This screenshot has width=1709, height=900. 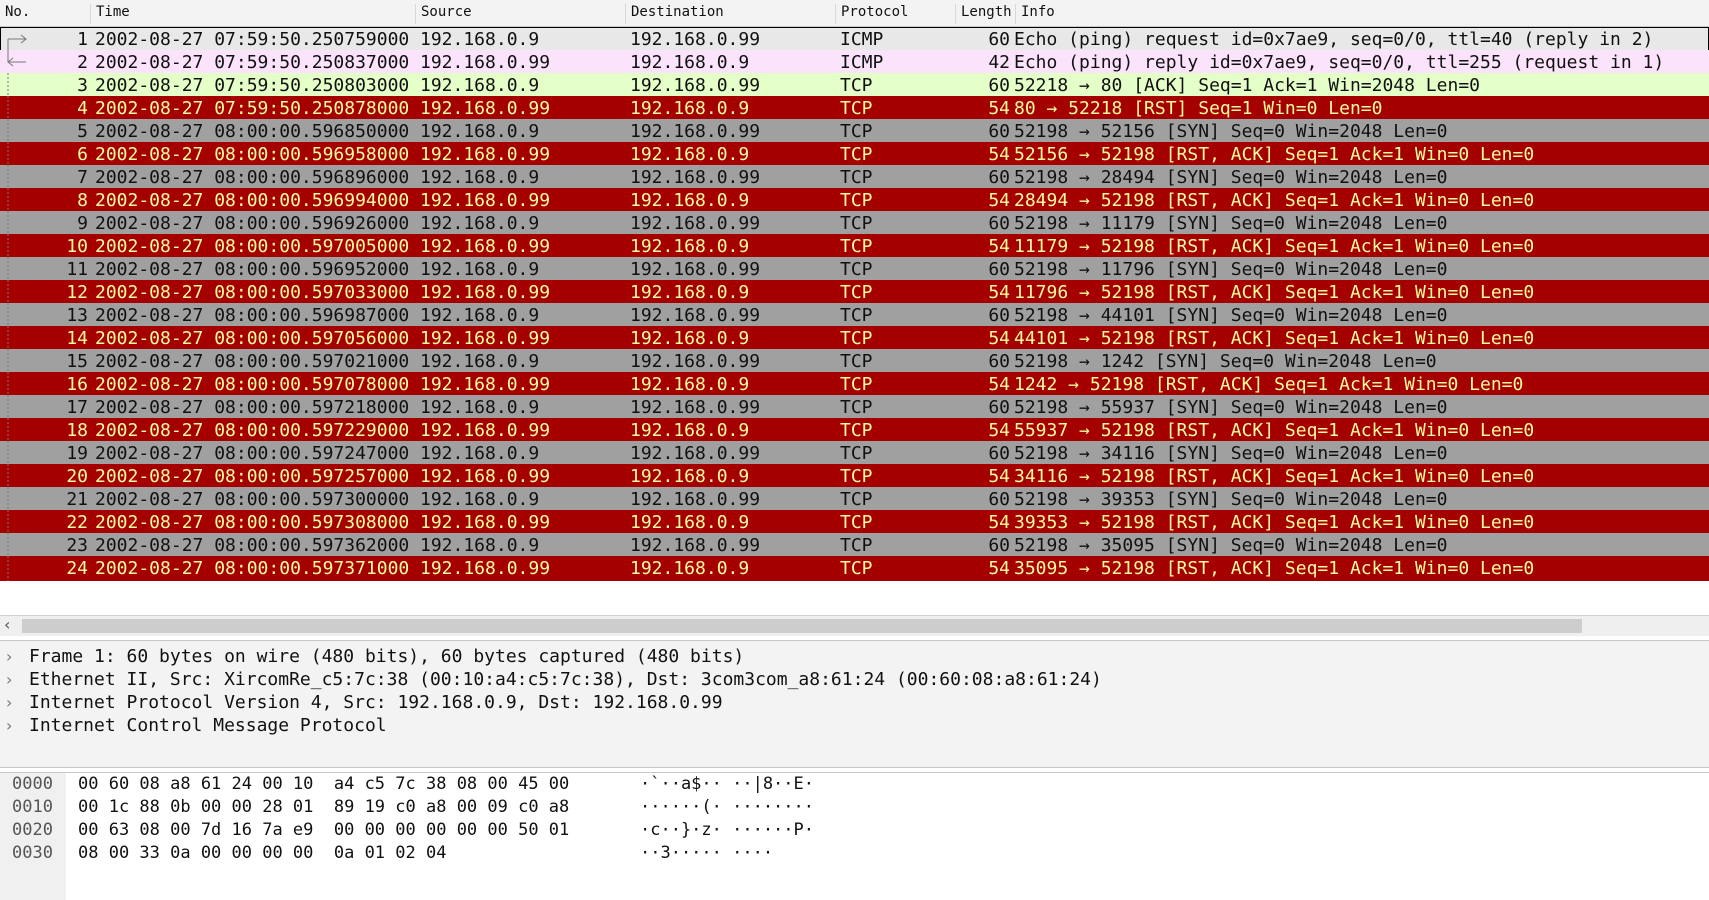 What do you see at coordinates (727, 784) in the screenshot?
I see `hex-ascii: ·`··a$·· ··|8··E·` at bounding box center [727, 784].